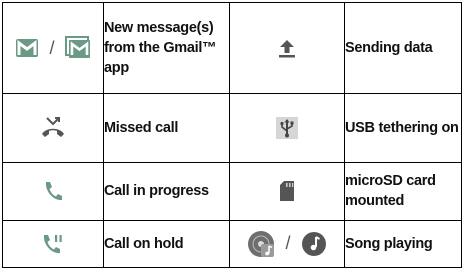 The image size is (464, 270). I want to click on call-hold-icon, so click(52, 243).